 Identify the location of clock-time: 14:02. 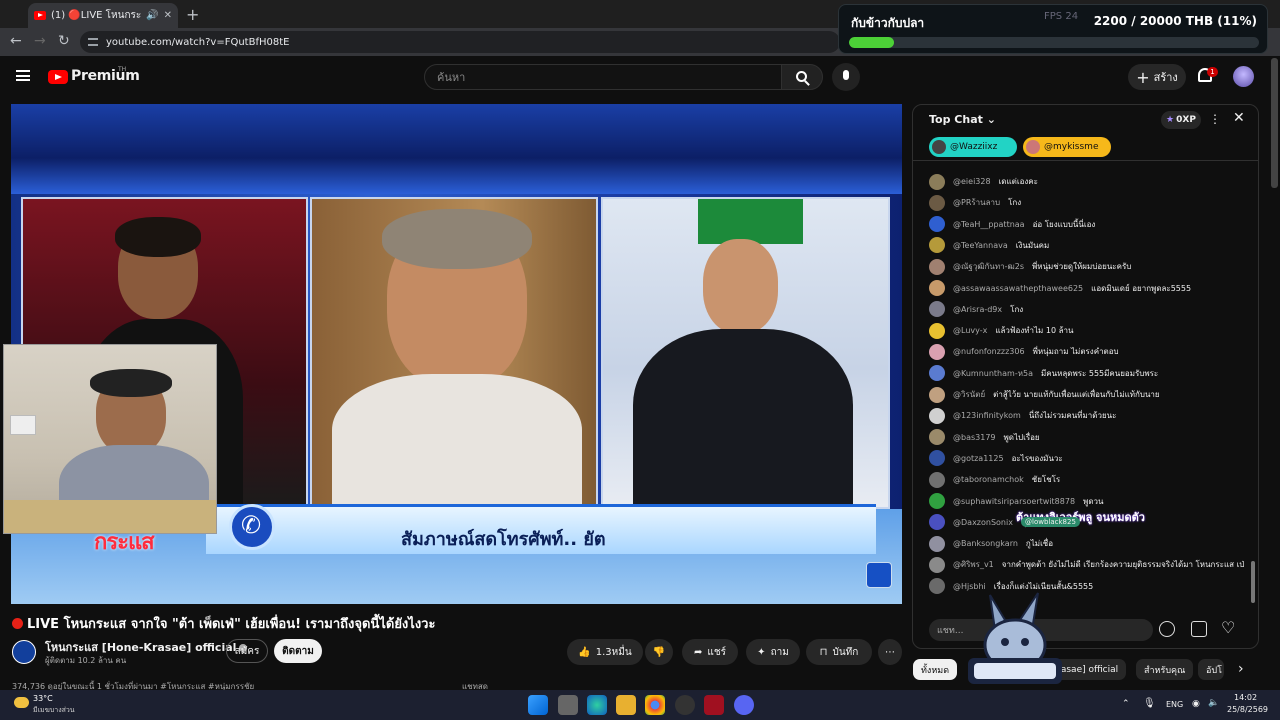
(1245, 697).